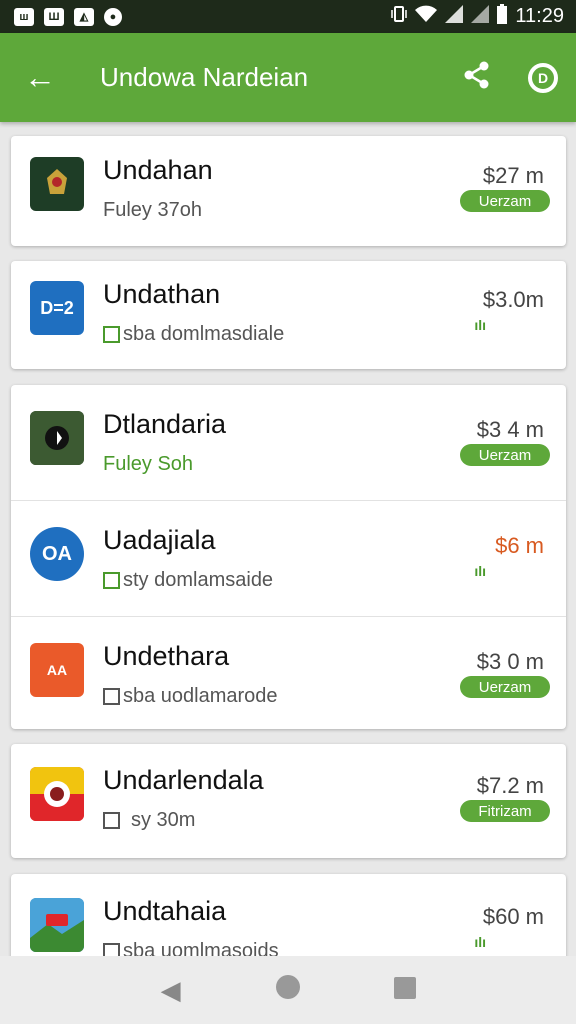 Image resolution: width=576 pixels, height=1024 pixels. Describe the element at coordinates (519, 545) in the screenshot. I see `item-price: $6 m` at that location.